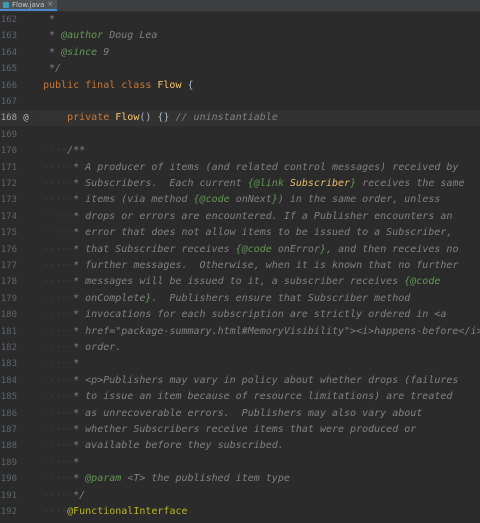 The image size is (480, 523). What do you see at coordinates (8, 298) in the screenshot?
I see `line-number: 179` at bounding box center [8, 298].